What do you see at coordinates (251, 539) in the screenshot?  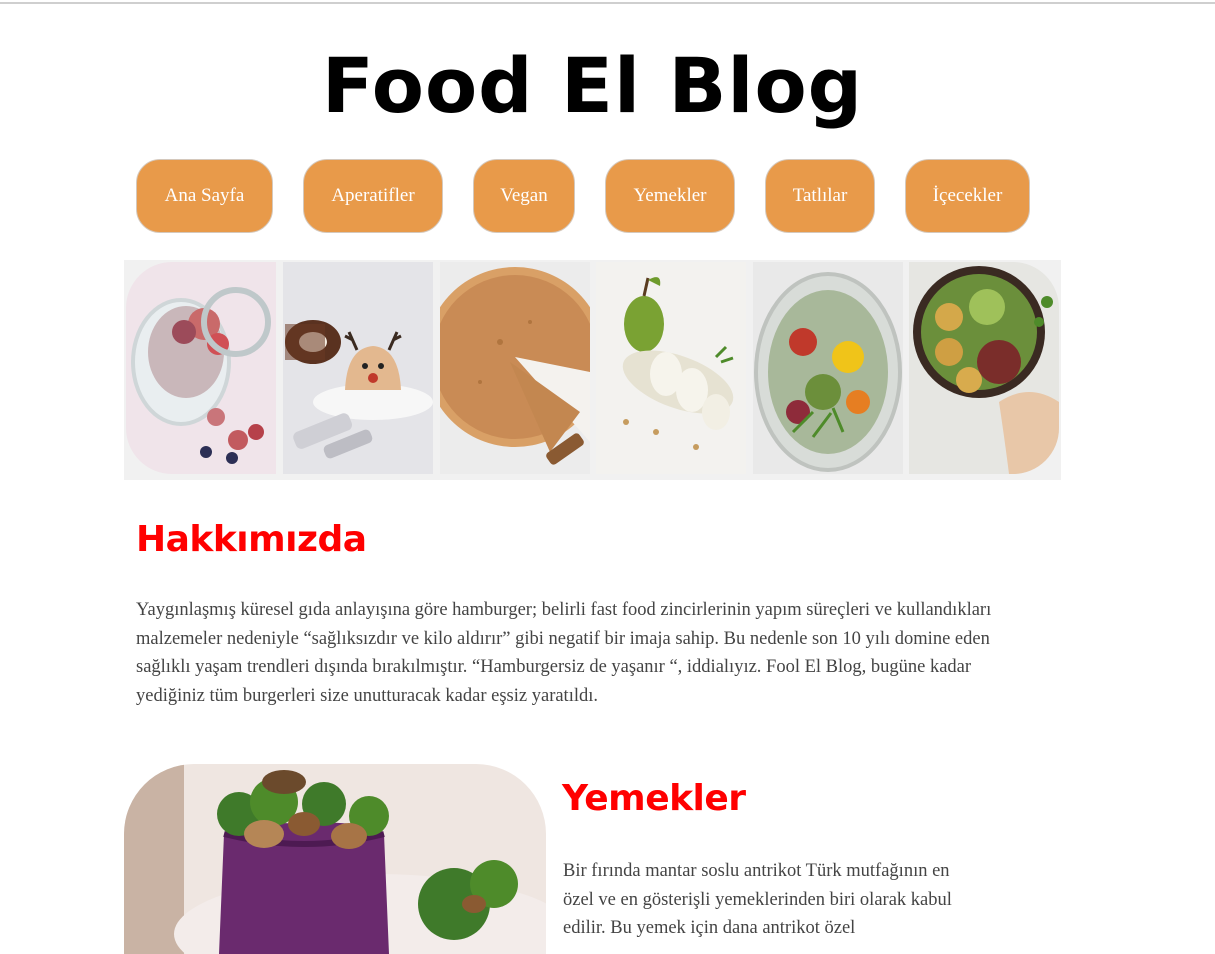 I see `about-heading: Hakkımızda` at bounding box center [251, 539].